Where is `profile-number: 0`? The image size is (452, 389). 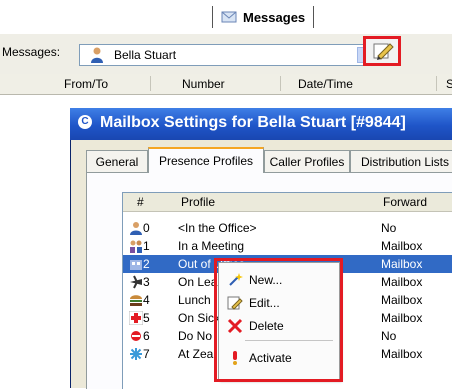
profile-number: 0 is located at coordinates (146, 228).